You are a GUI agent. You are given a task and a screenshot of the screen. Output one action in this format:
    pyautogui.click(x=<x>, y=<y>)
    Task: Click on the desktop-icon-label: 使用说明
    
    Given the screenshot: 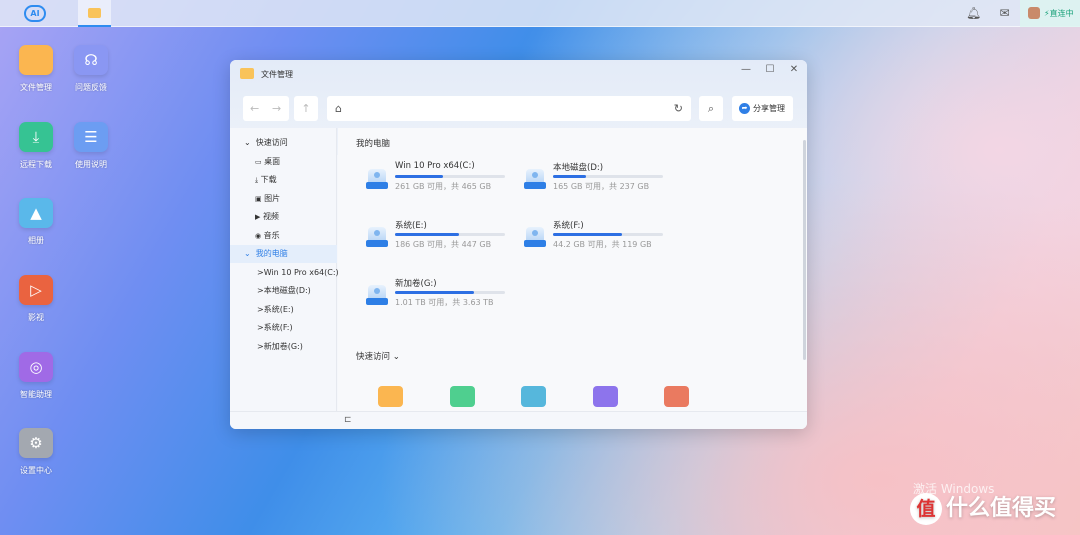 What is the action you would take?
    pyautogui.click(x=91, y=164)
    